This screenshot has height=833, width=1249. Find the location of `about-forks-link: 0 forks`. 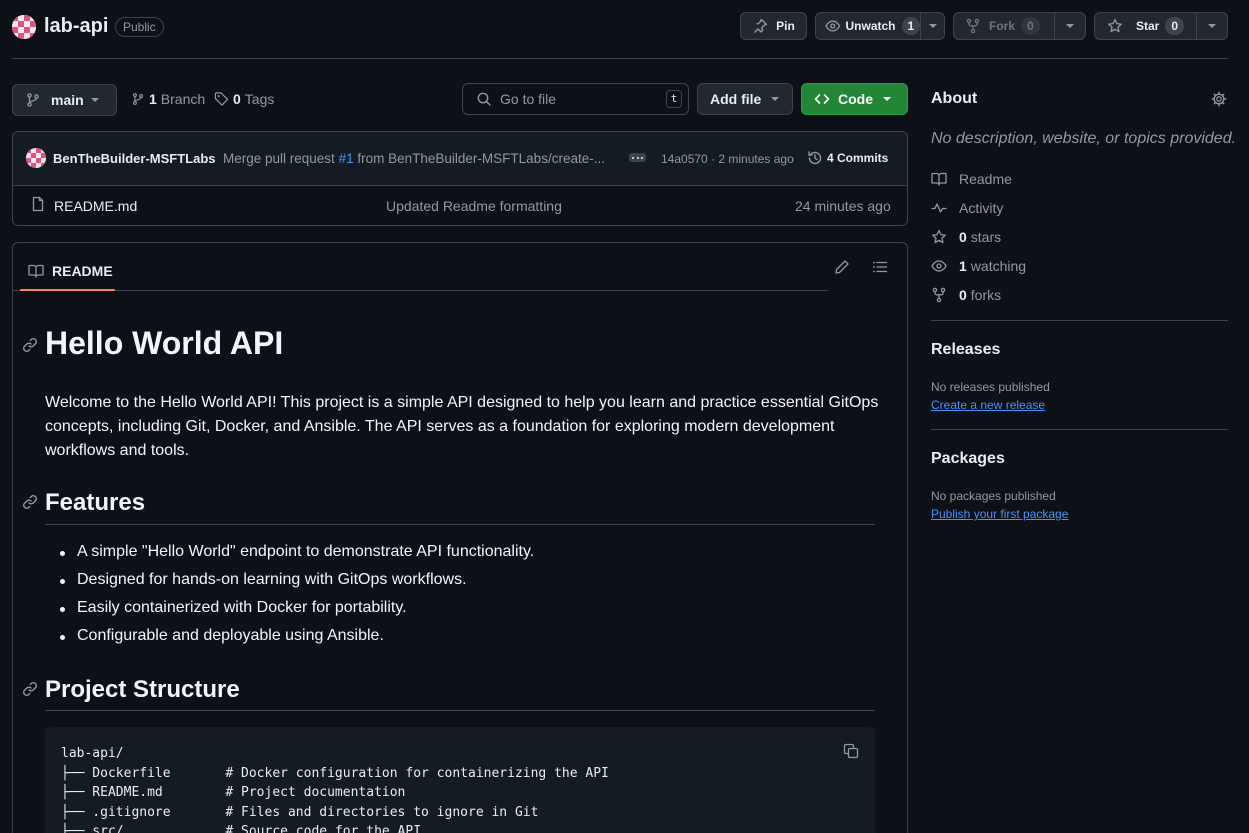

about-forks-link: 0 forks is located at coordinates (966, 295).